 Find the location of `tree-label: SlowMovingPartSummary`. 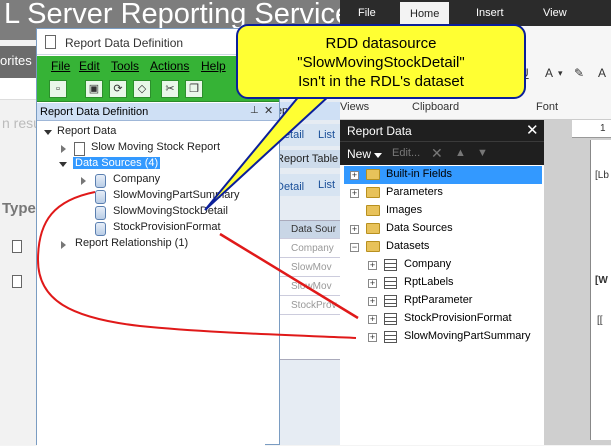

tree-label: SlowMovingPartSummary is located at coordinates (176, 195).